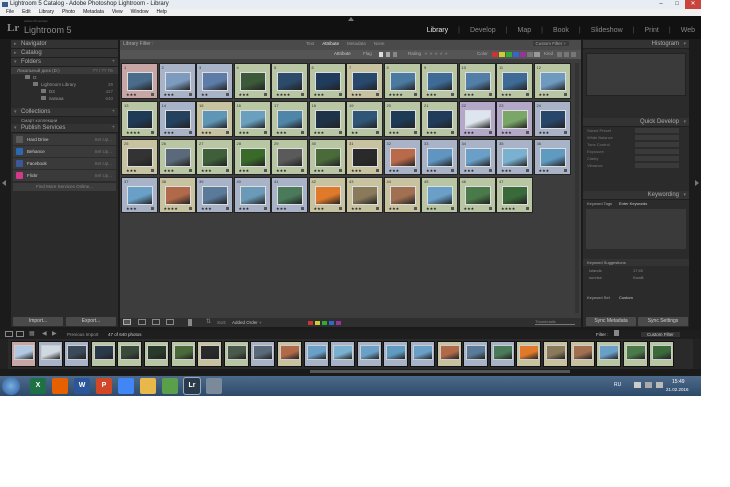 The width and height of the screenshot is (730, 487). What do you see at coordinates (636, 195) in the screenshot?
I see `keywording-header: Keywording` at bounding box center [636, 195].